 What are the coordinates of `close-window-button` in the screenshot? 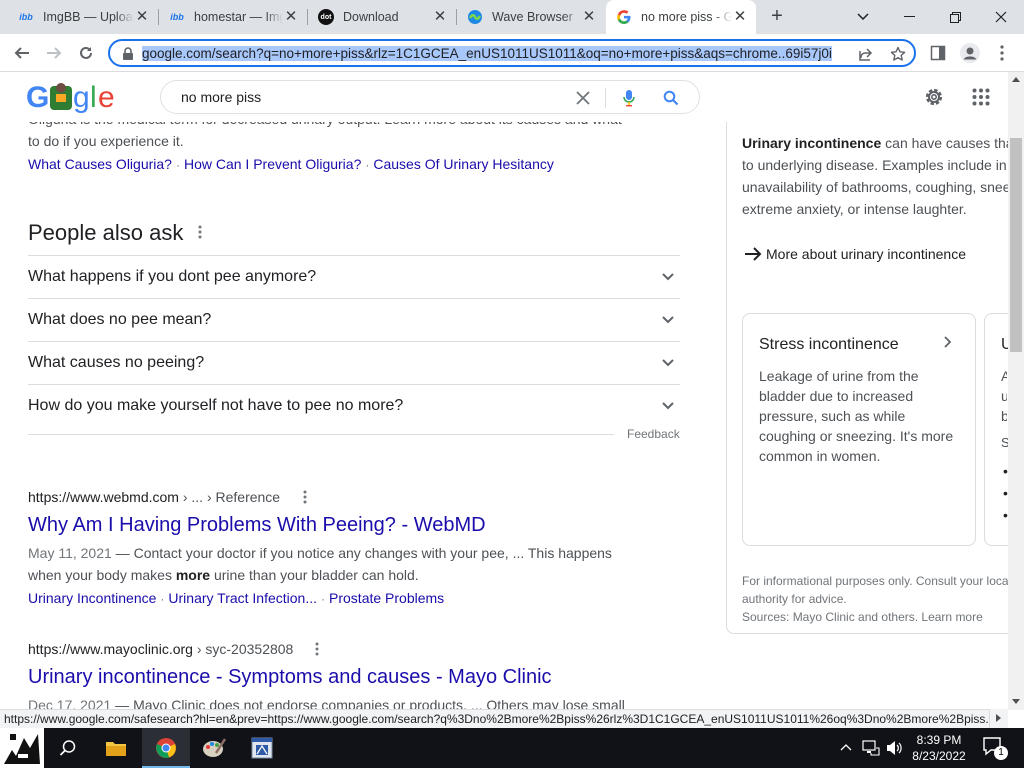 It's located at (1001, 17).